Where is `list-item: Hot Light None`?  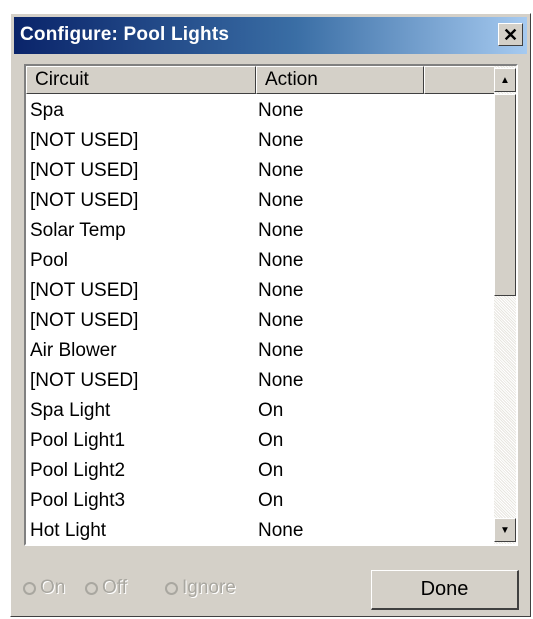 list-item: Hot Light None is located at coordinates (261, 530).